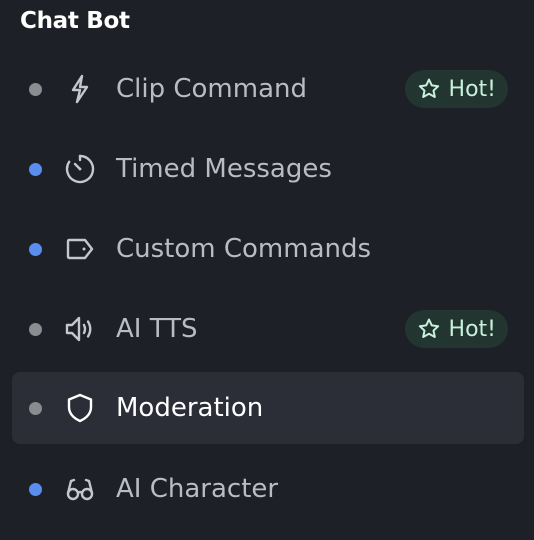 The image size is (534, 540). I want to click on speaker-icon, so click(80, 329).